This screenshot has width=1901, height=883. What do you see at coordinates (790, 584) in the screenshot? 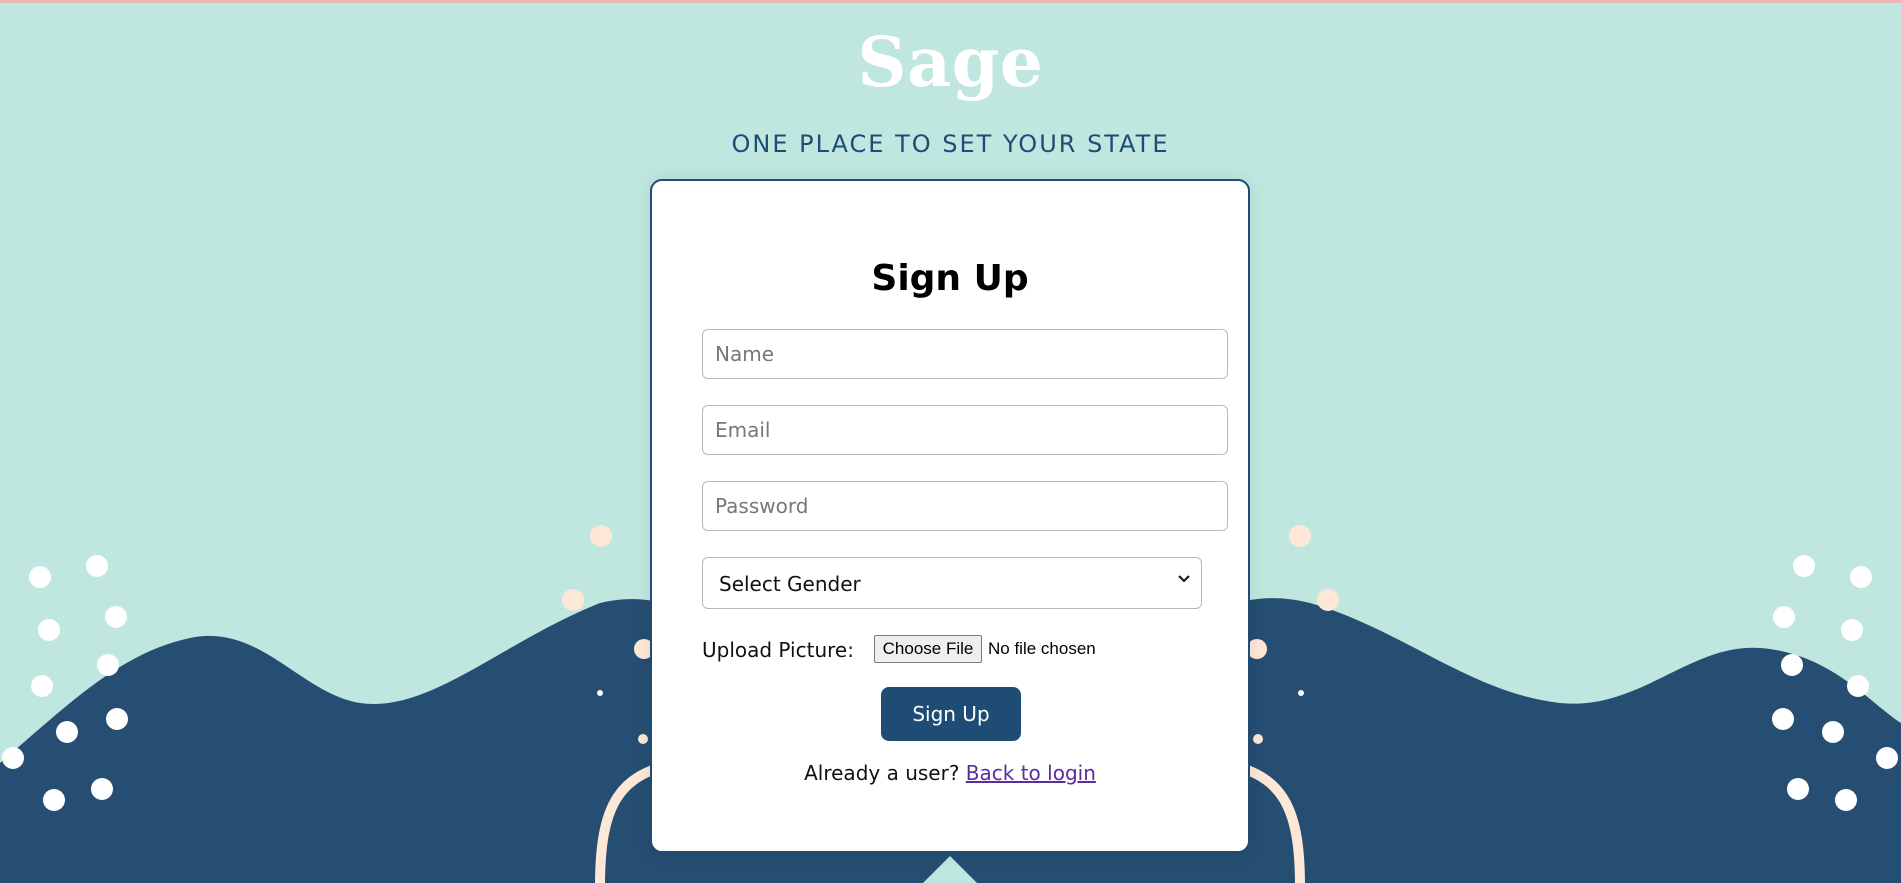
I see `gender-select-value: Select Gender` at bounding box center [790, 584].